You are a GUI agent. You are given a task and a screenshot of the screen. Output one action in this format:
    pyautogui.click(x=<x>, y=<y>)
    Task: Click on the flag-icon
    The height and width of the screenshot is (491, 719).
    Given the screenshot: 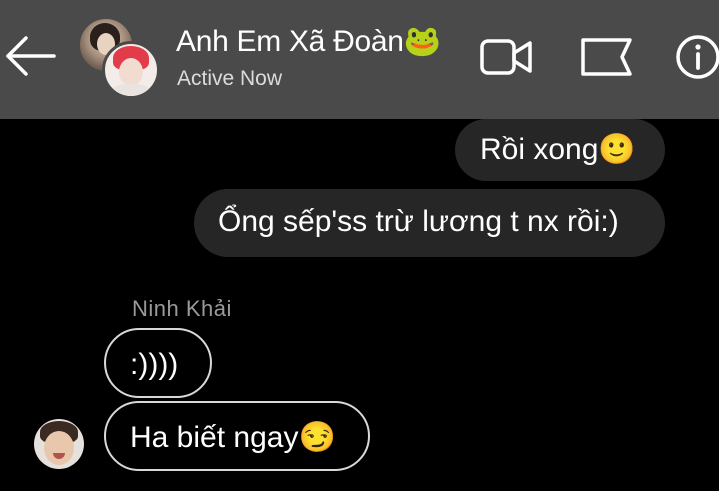 What is the action you would take?
    pyautogui.click(x=606, y=57)
    